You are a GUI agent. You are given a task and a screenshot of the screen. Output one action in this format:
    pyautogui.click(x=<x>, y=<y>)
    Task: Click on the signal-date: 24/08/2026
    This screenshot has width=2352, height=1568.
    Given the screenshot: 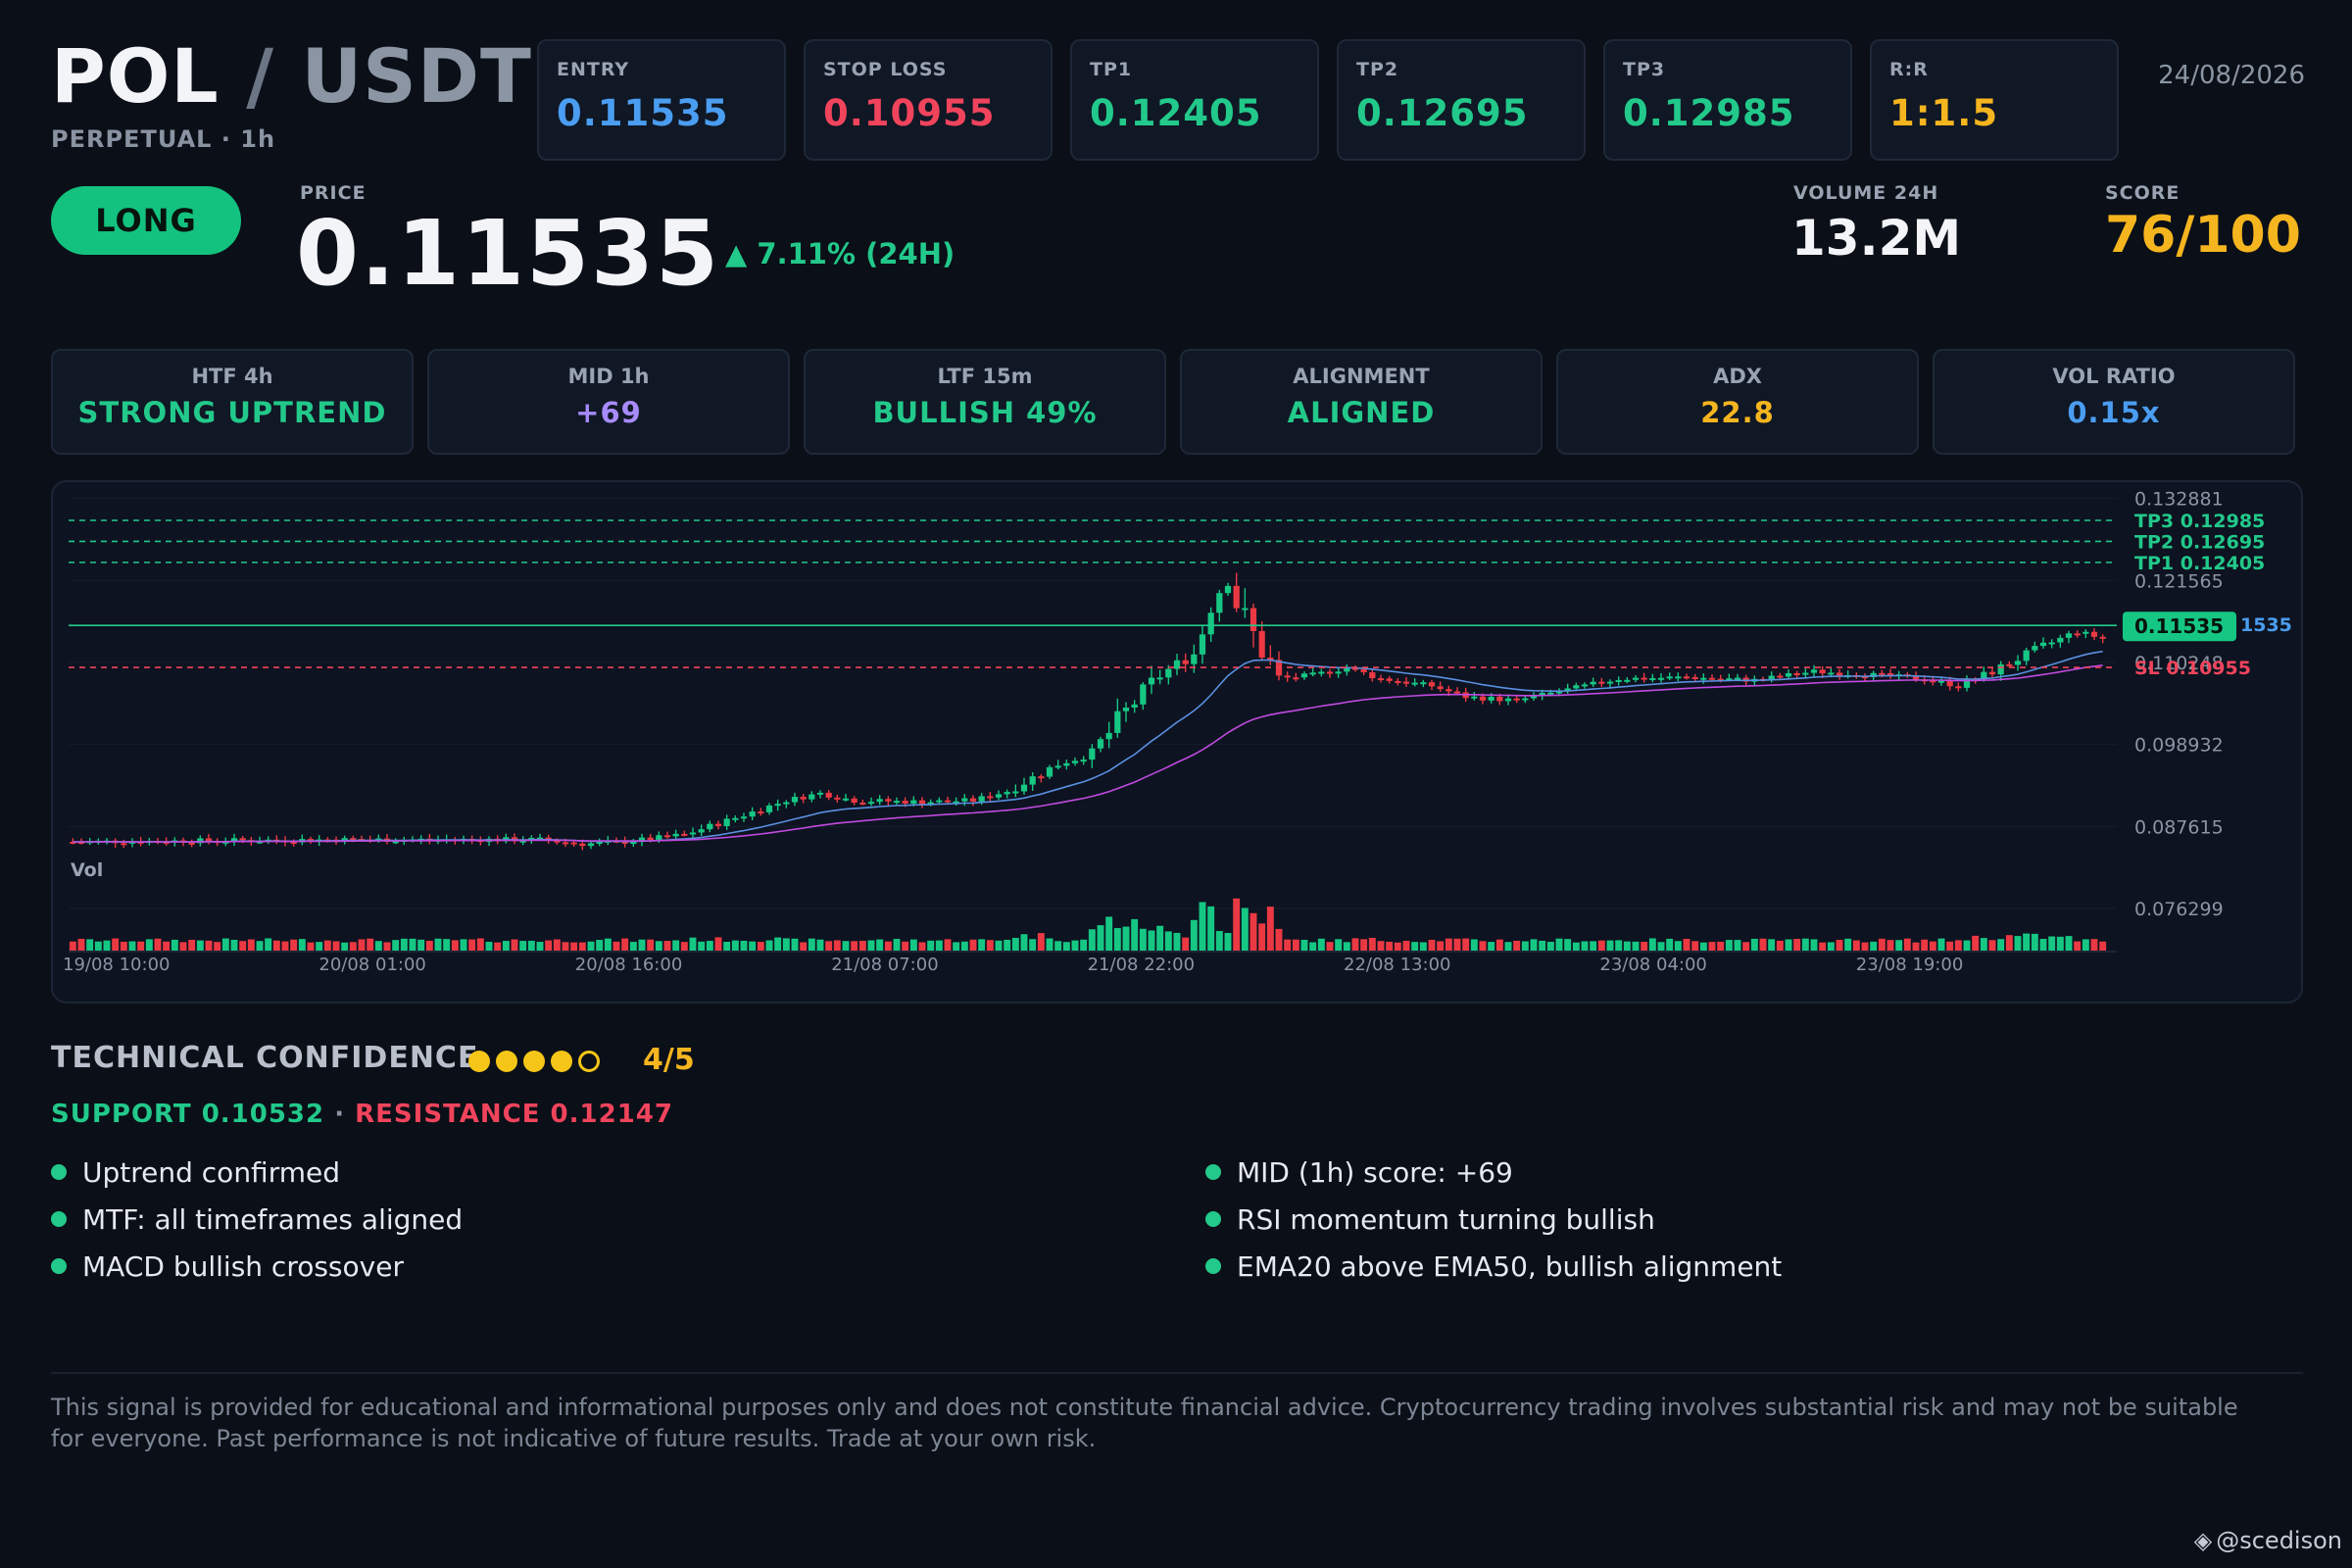 What is the action you would take?
    pyautogui.click(x=2231, y=75)
    